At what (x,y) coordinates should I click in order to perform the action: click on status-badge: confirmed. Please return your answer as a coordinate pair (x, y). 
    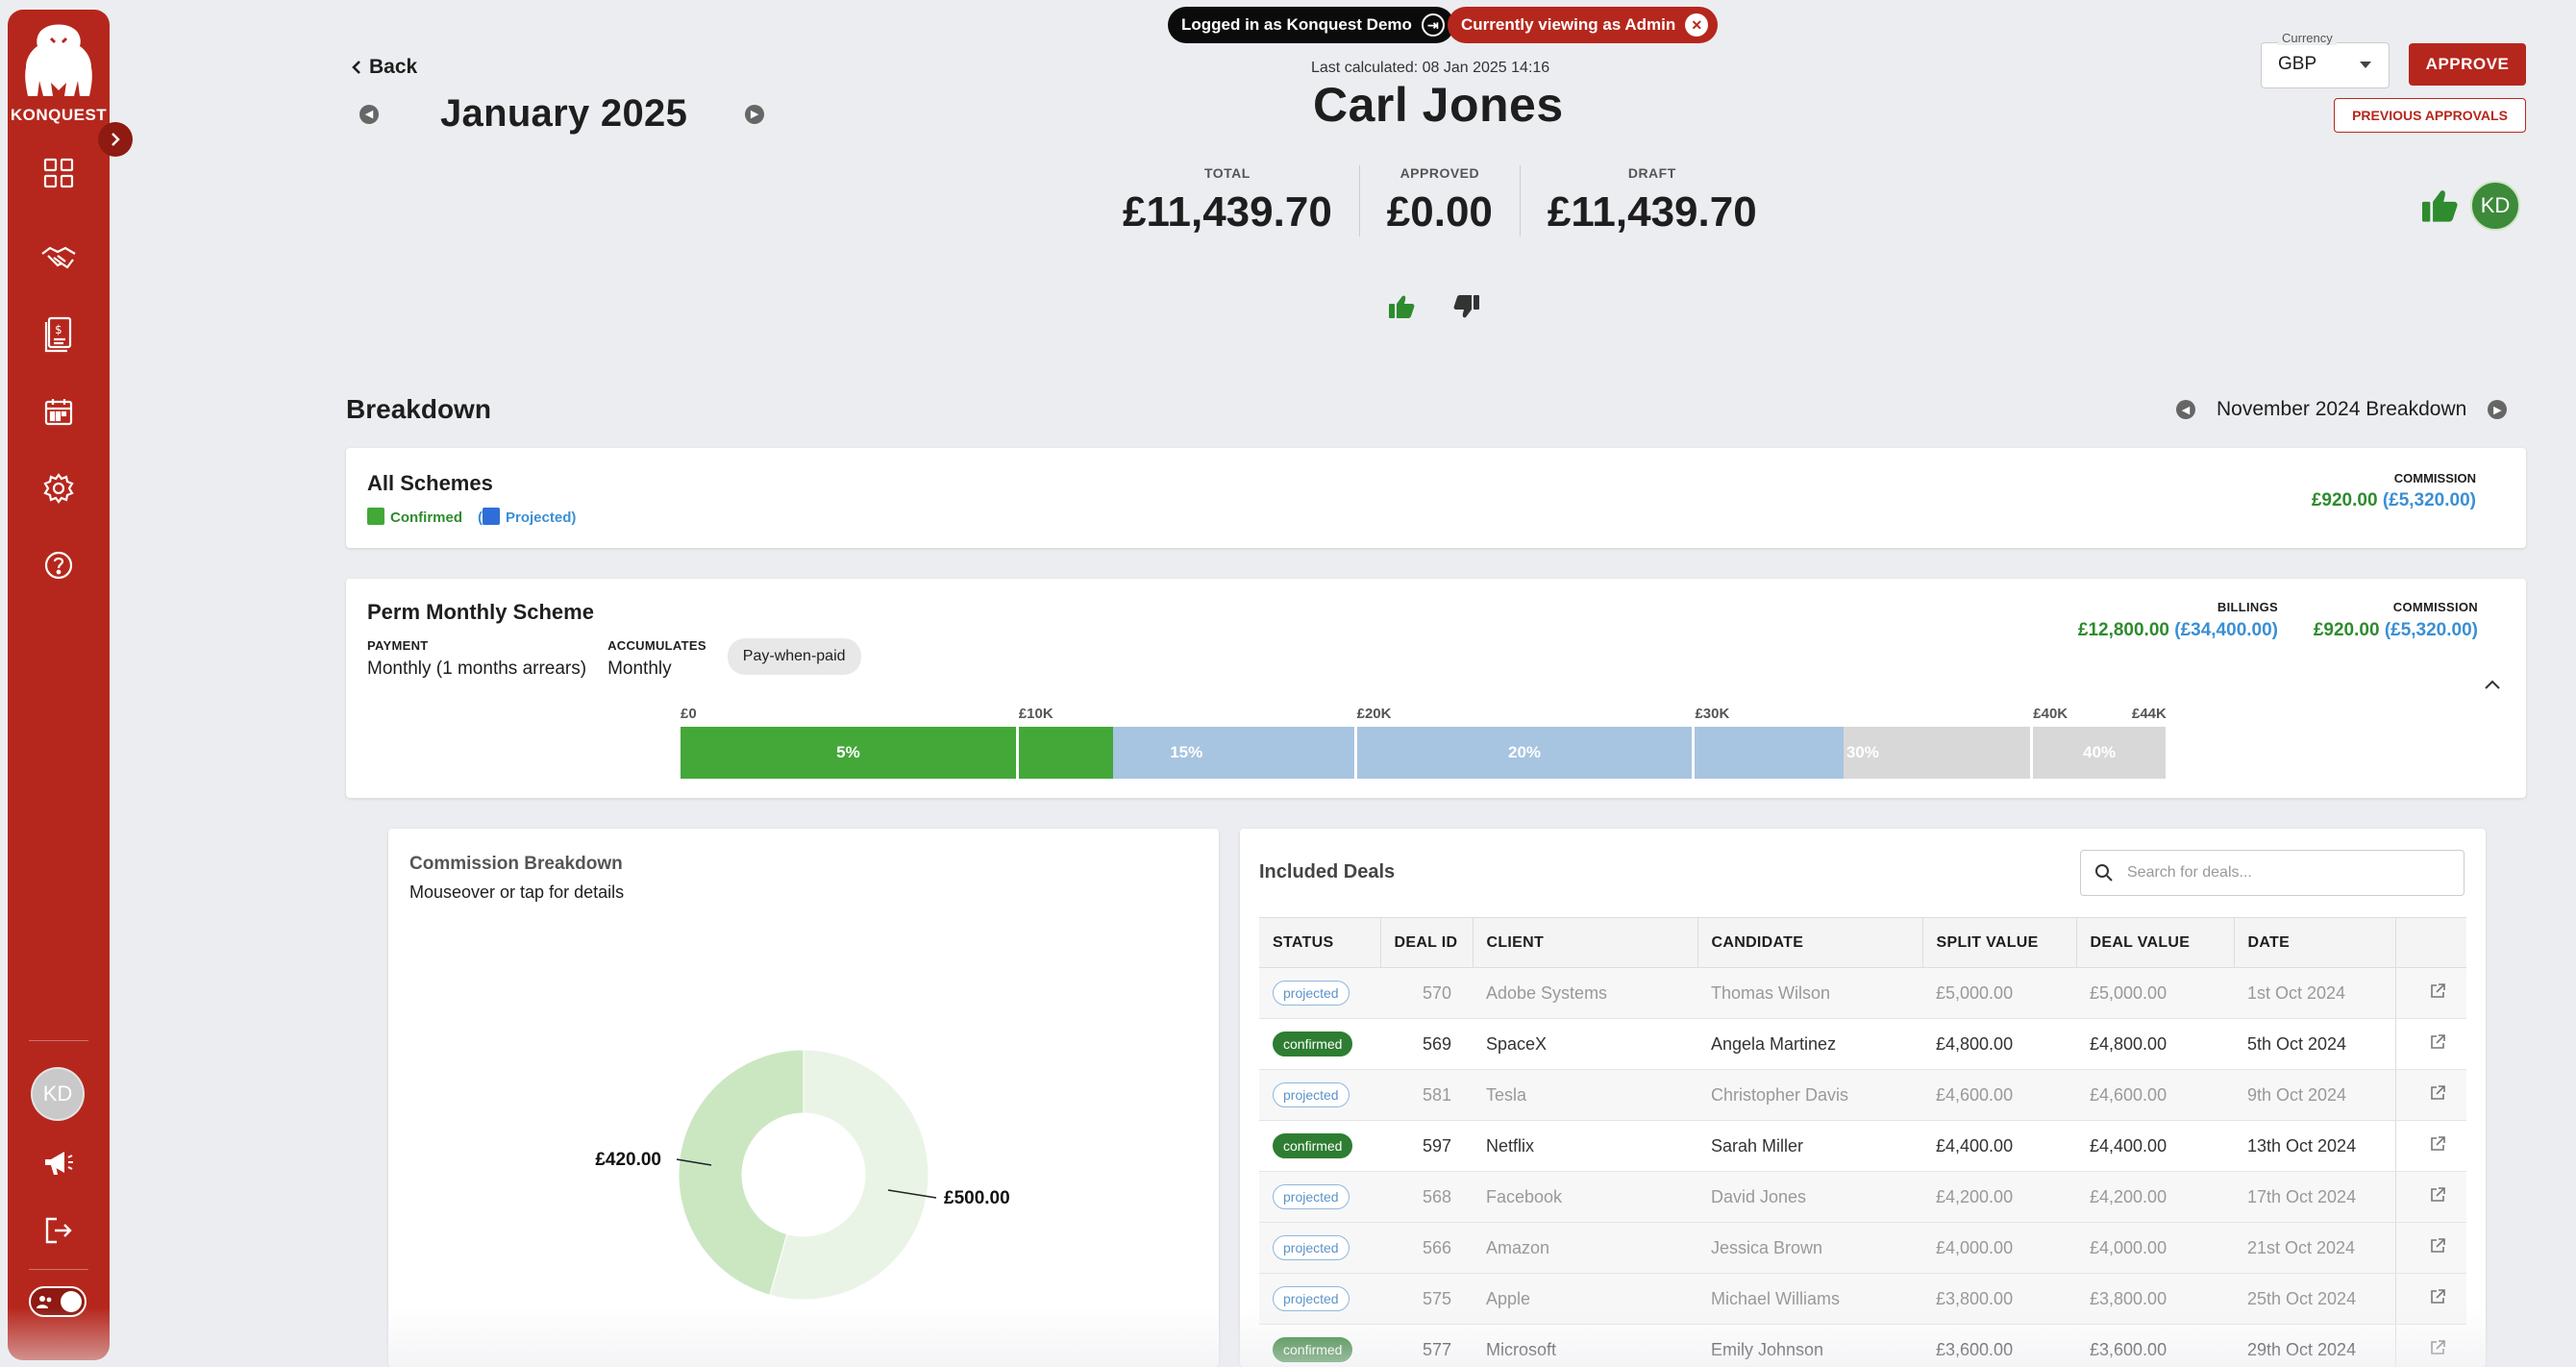
    Looking at the image, I should click on (1313, 1349).